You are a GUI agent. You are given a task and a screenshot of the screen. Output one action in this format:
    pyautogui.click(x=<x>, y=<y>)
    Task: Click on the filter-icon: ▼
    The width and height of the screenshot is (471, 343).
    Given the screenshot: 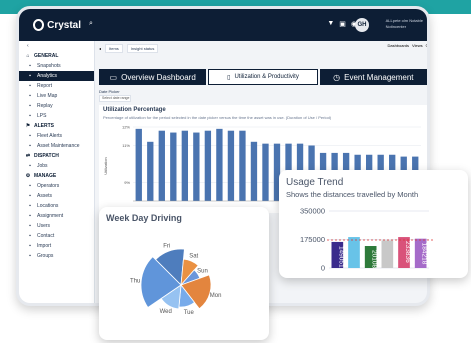 What is the action you would take?
    pyautogui.click(x=330, y=24)
    